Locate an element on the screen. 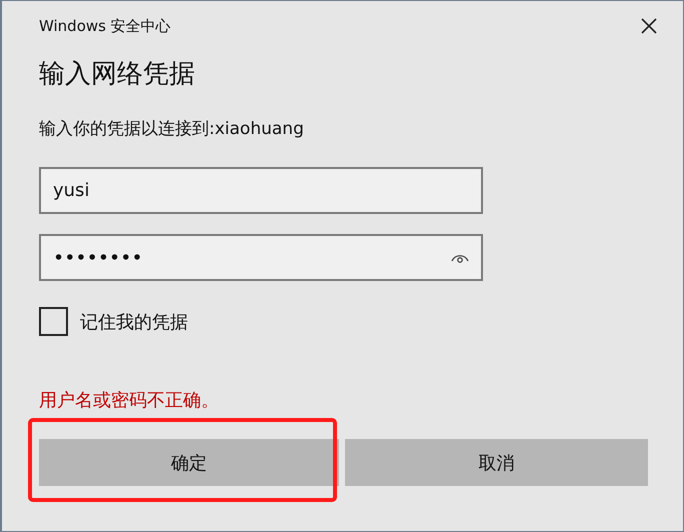  dialog-heading: 输入网络凭据 is located at coordinates (117, 74).